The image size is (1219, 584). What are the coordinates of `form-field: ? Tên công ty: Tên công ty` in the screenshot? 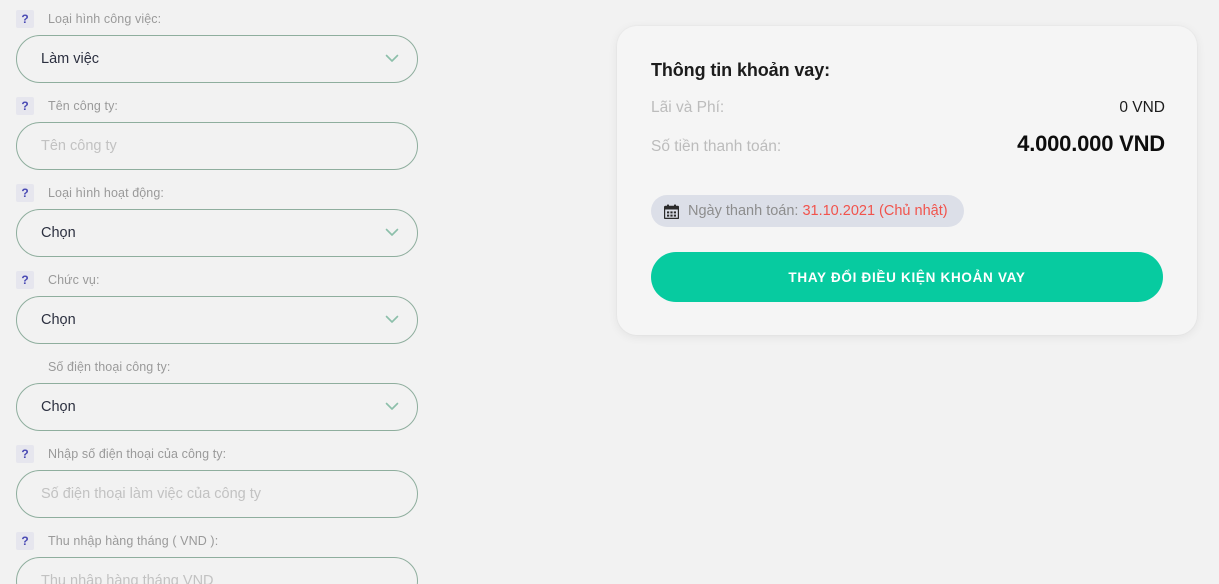 It's located at (215, 132).